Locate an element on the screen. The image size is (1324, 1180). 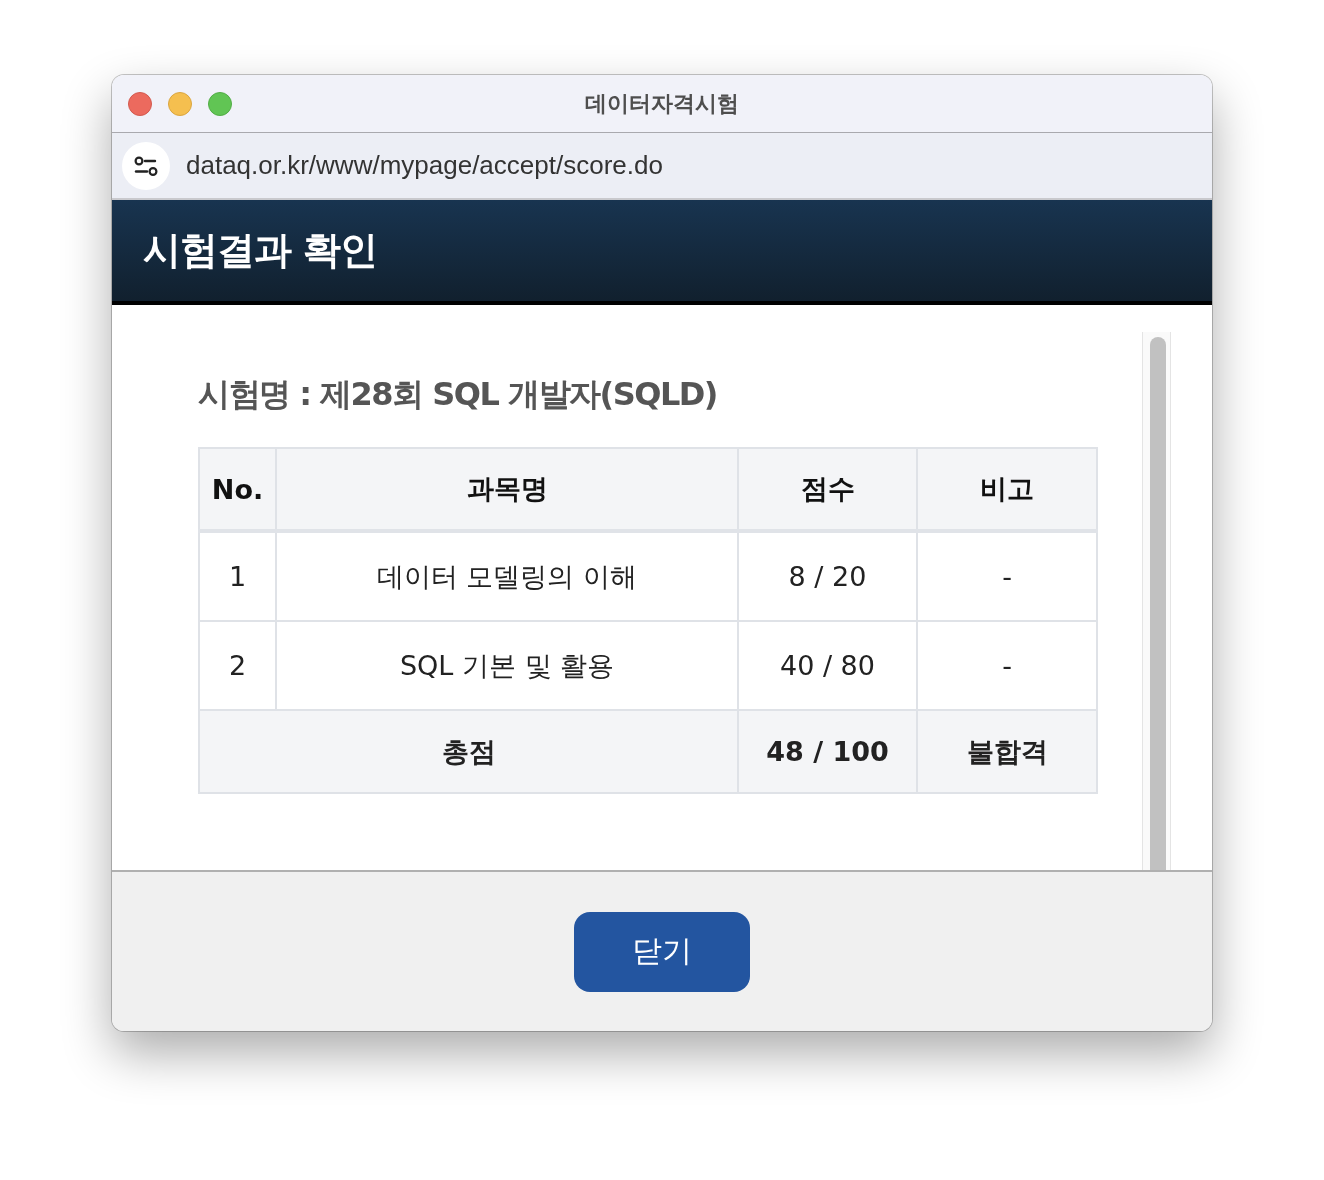
result-cell: 불합격 is located at coordinates (1007, 751).